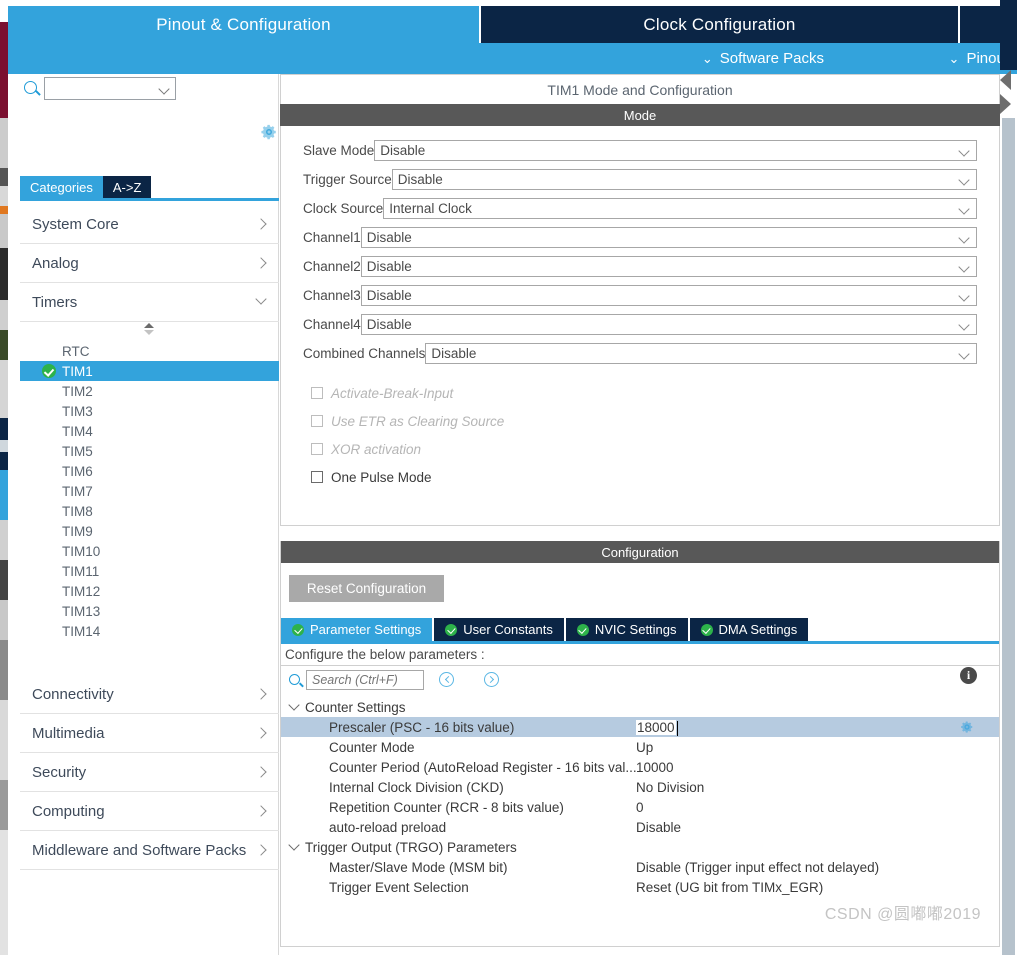  Describe the element at coordinates (640, 827) in the screenshot. I see `param-row-auto-reload-preload: auto-reload preload Disable` at that location.